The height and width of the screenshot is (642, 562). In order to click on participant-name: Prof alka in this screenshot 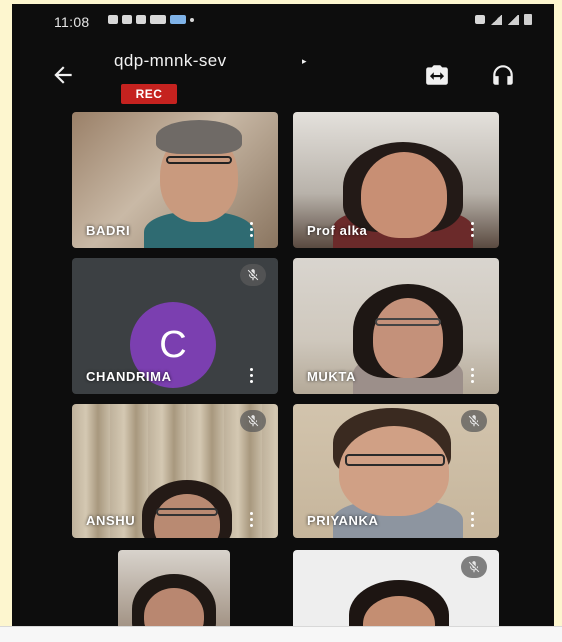, I will do `click(337, 230)`.